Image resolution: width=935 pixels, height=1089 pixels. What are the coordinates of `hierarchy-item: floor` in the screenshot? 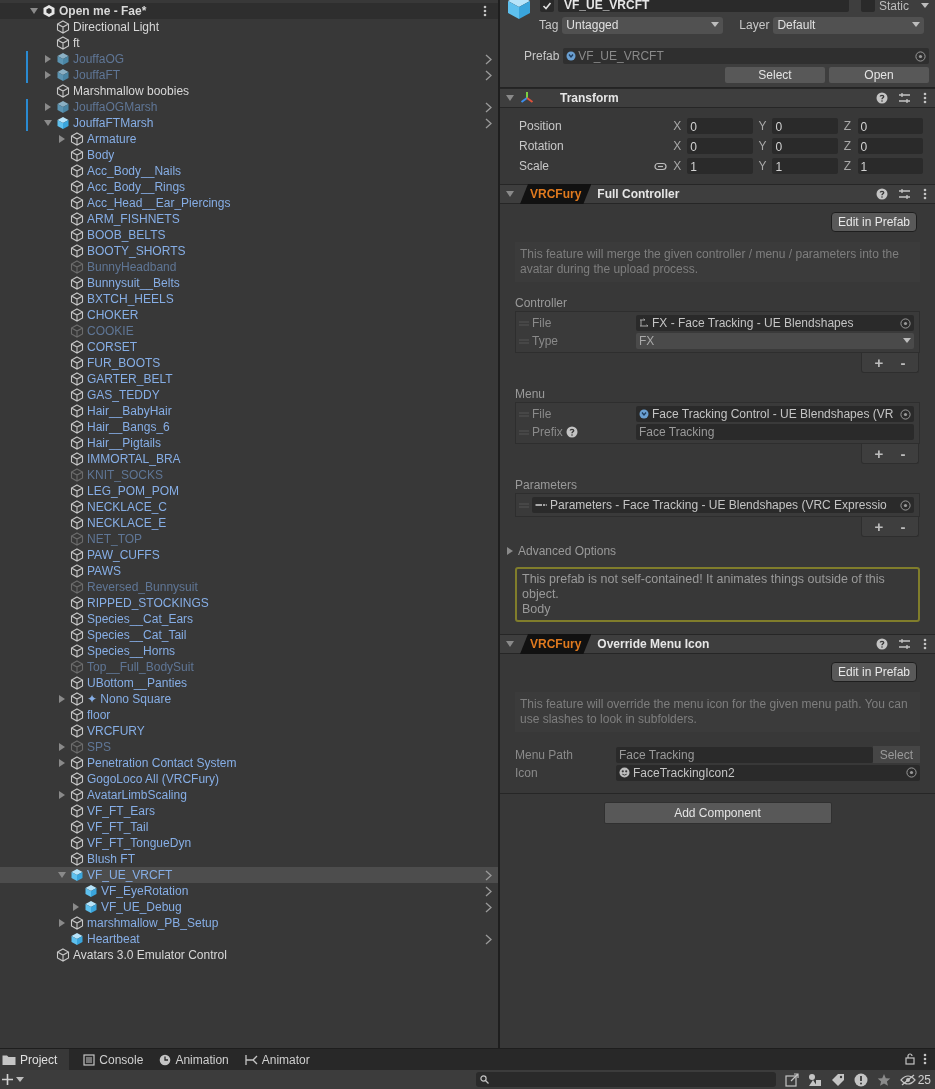 It's located at (249, 715).